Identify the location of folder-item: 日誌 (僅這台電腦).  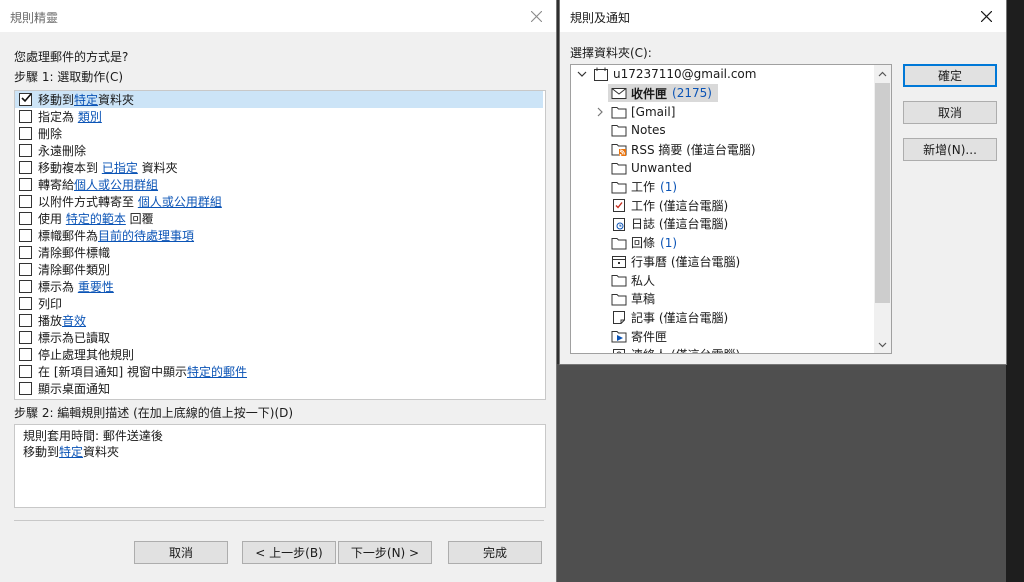
(669, 224).